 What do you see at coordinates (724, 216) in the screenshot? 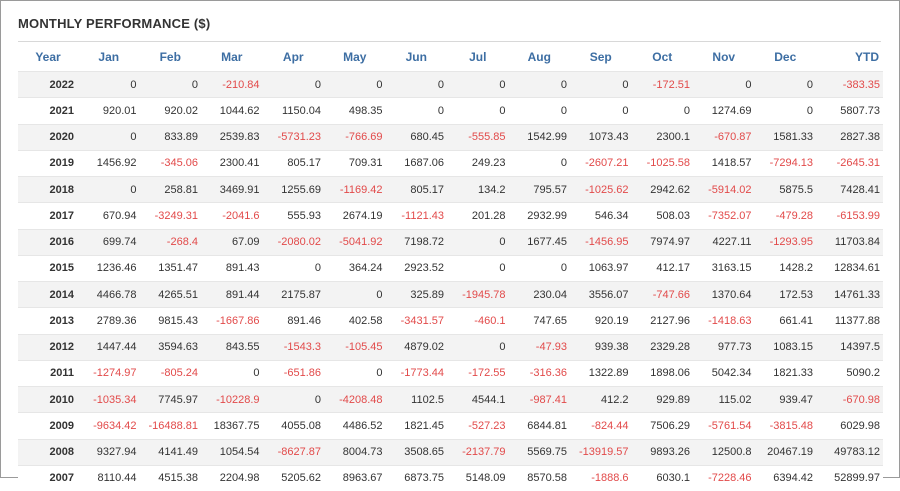
I see `month-value-cell: -7352.07` at bounding box center [724, 216].